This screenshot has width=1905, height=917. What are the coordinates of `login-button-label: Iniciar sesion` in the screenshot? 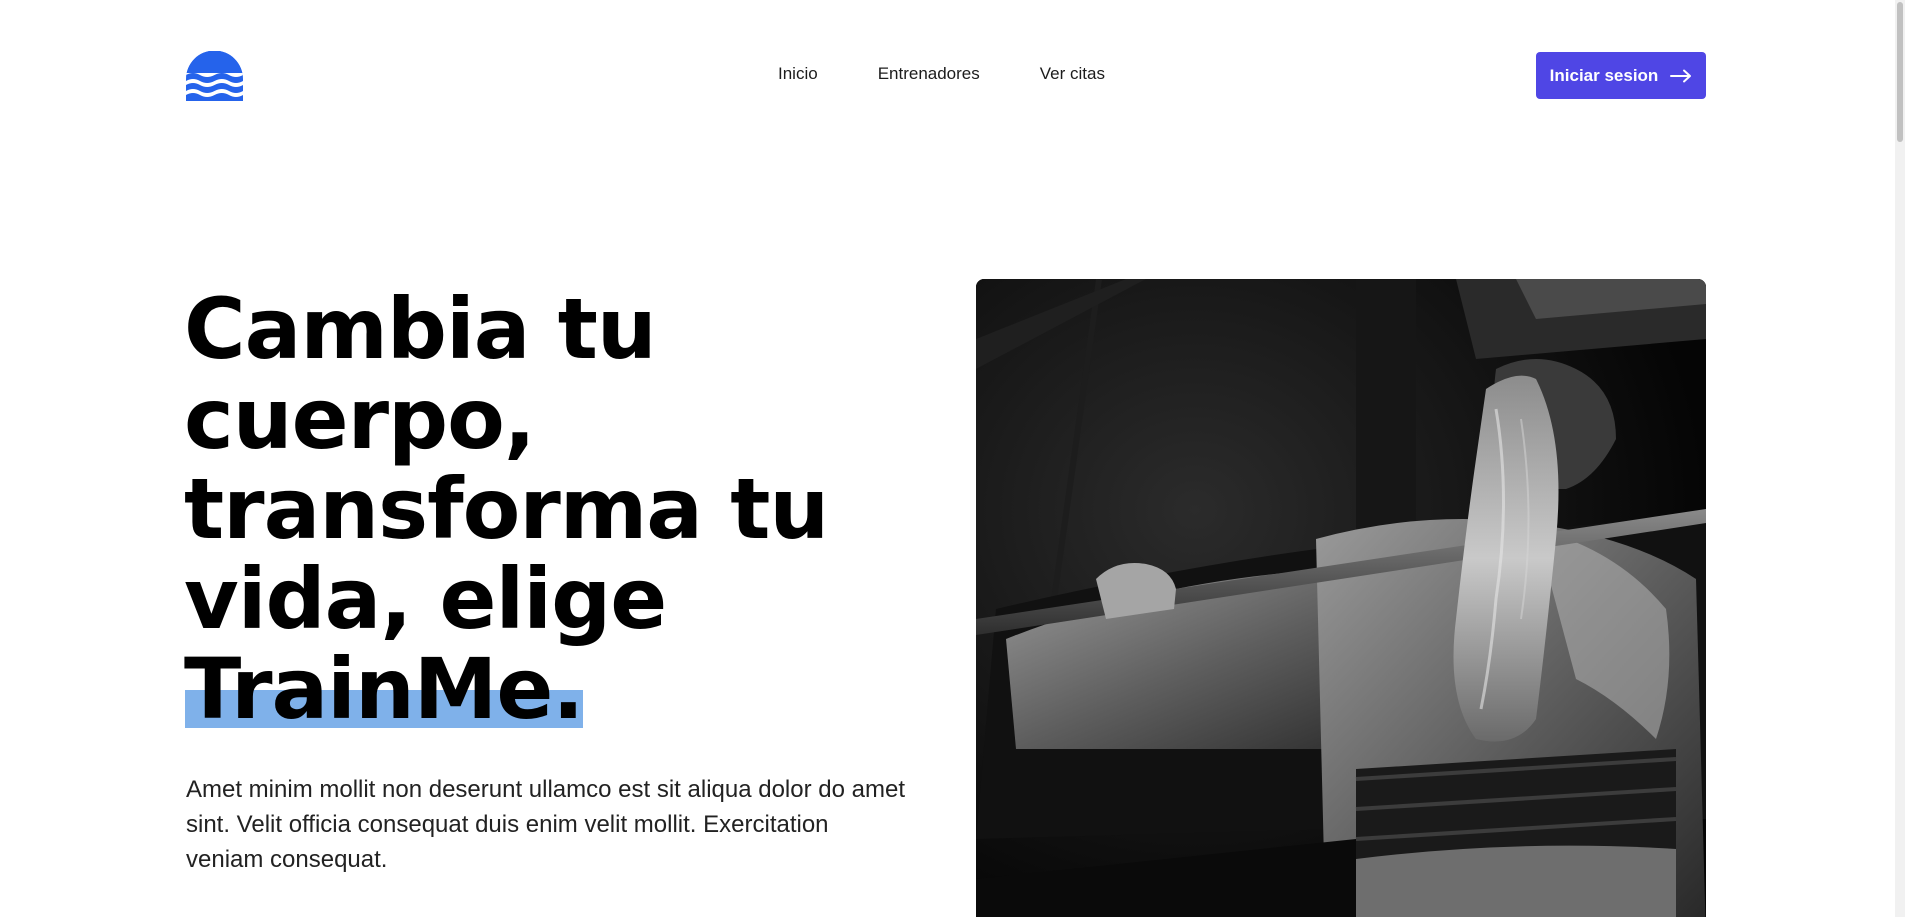 It's located at (1604, 75).